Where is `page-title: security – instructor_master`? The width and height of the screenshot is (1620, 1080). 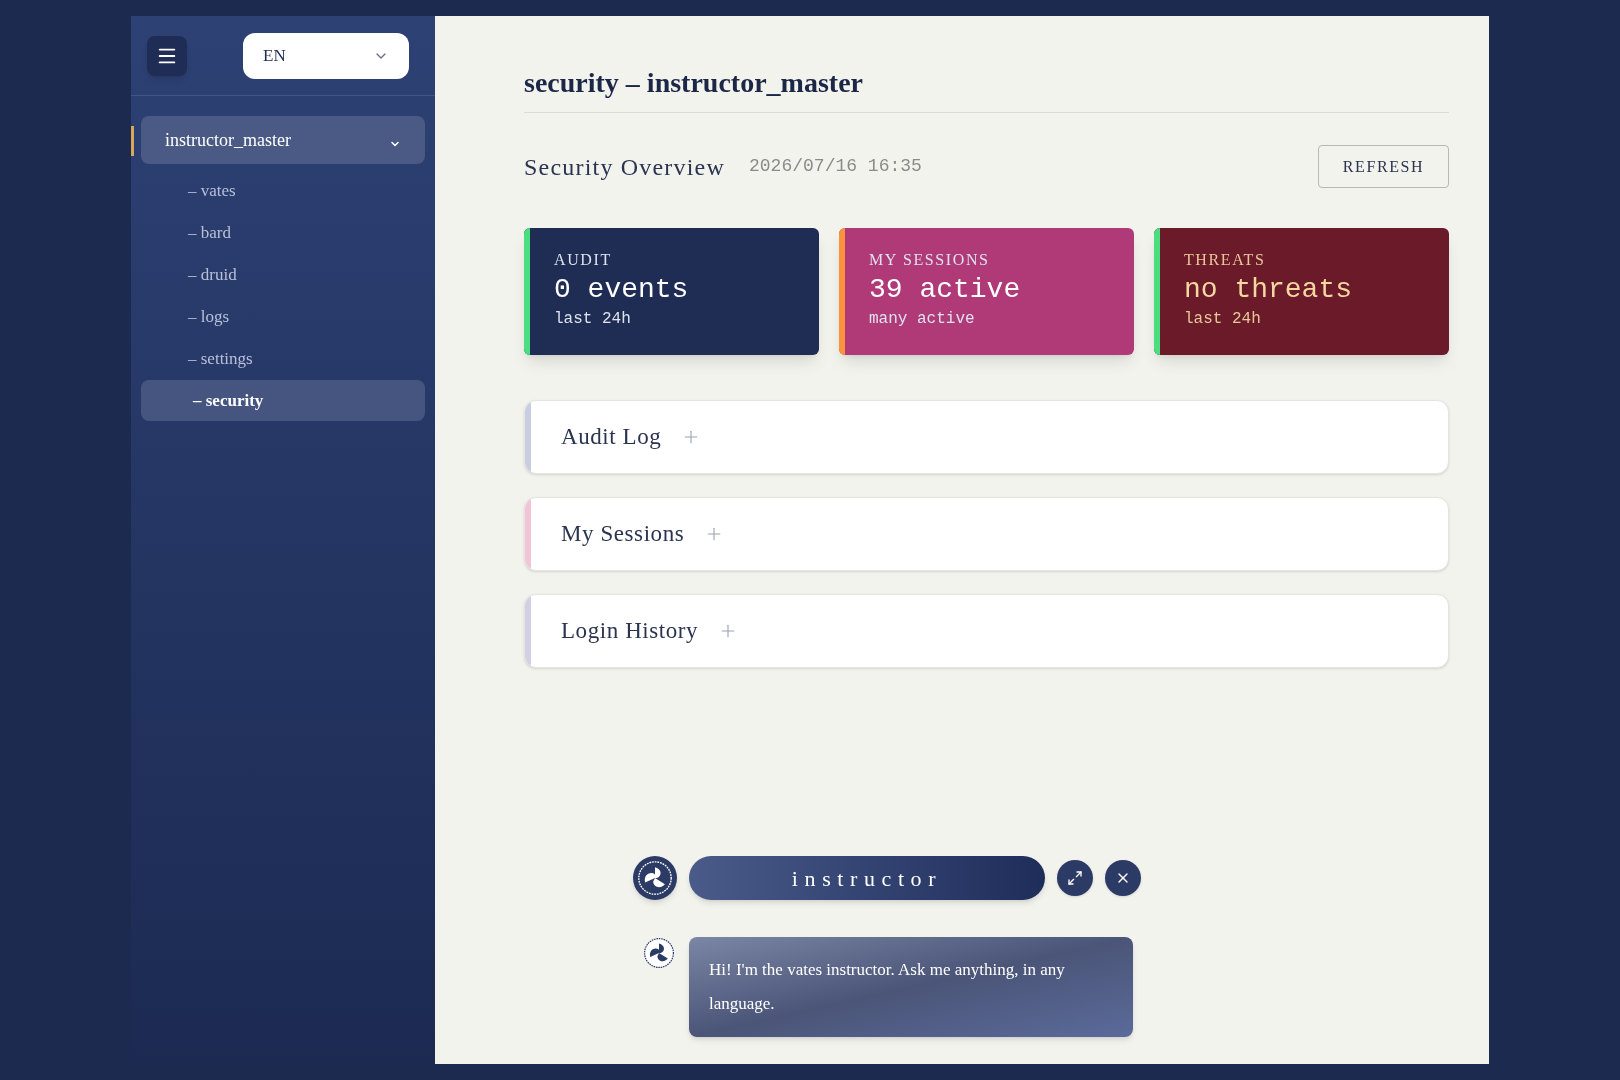 page-title: security – instructor_master is located at coordinates (986, 87).